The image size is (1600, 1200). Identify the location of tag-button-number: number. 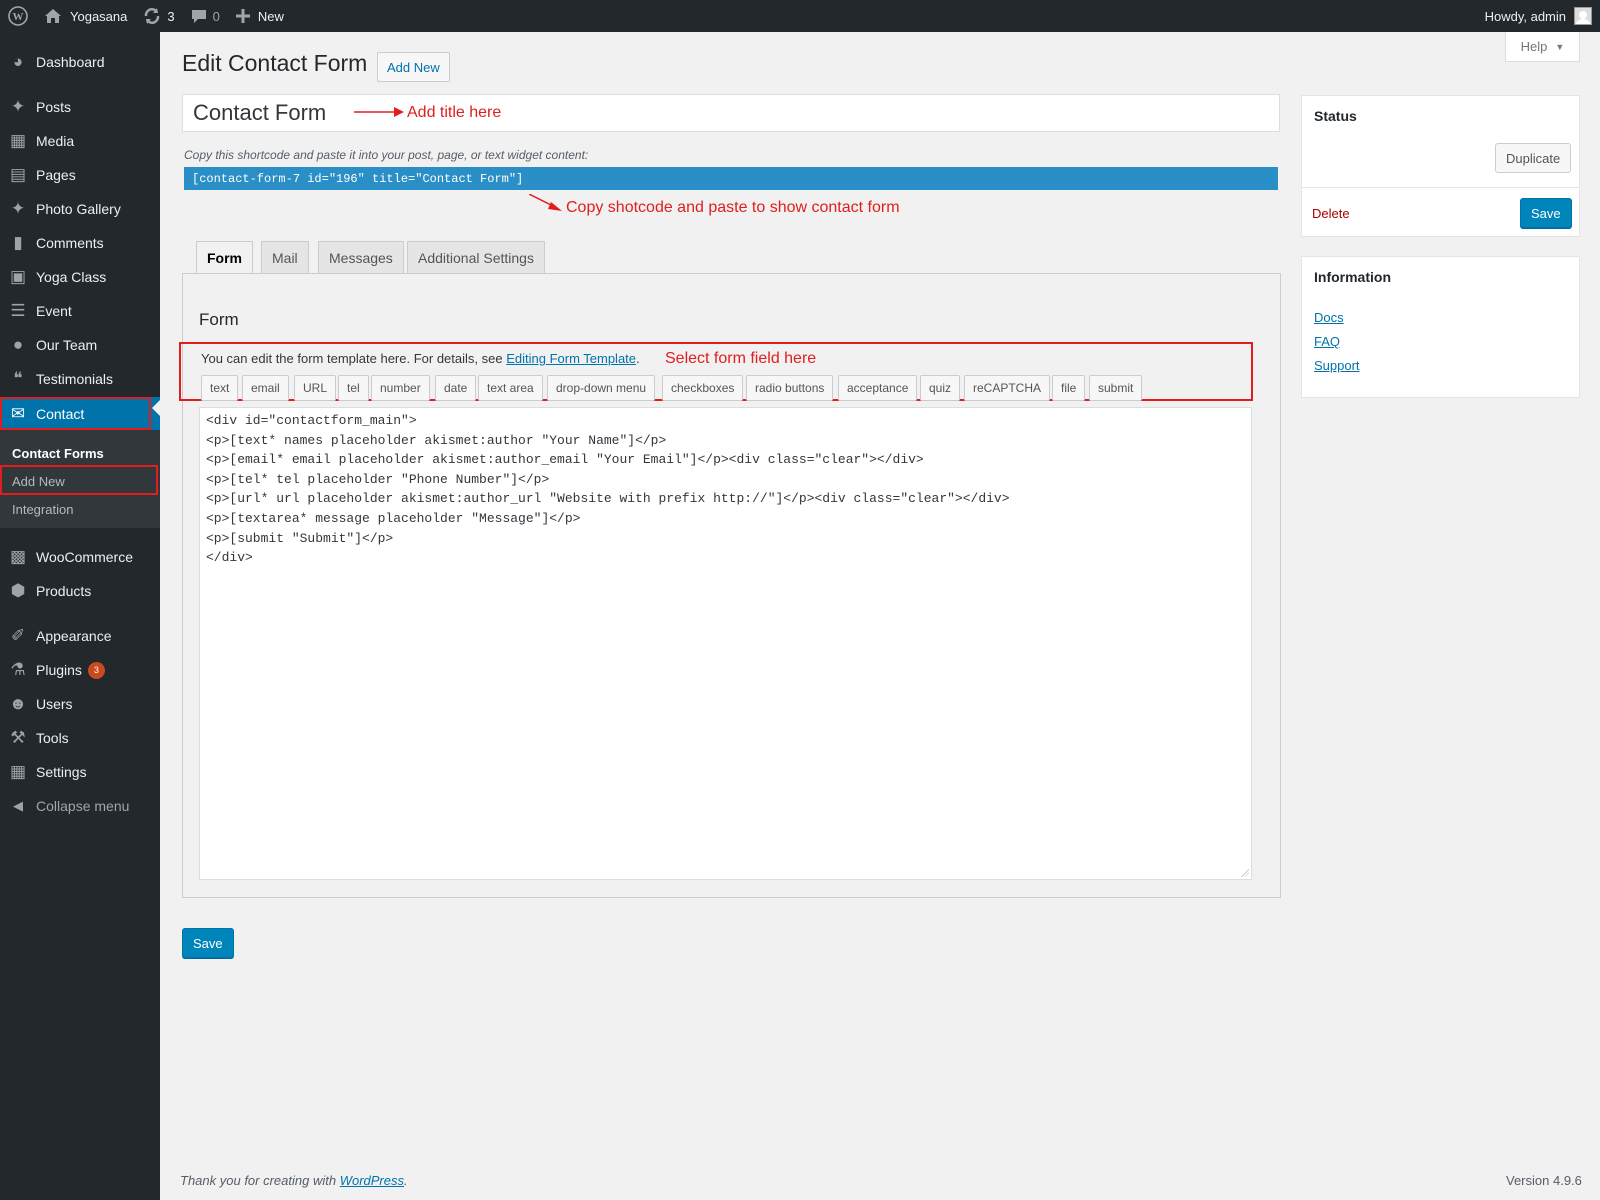
(400, 388).